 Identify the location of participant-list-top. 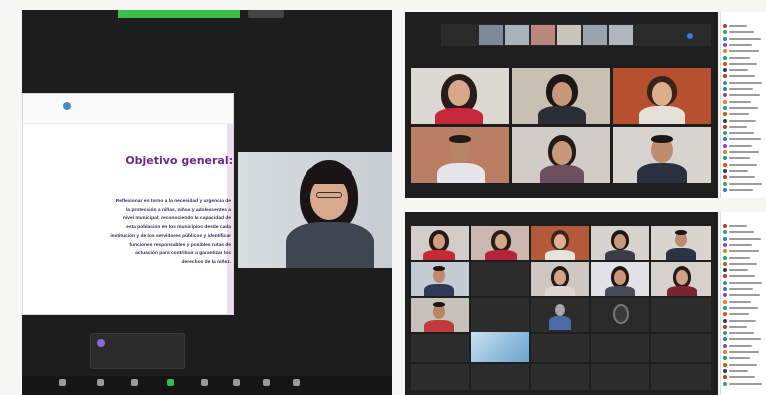
(743, 105).